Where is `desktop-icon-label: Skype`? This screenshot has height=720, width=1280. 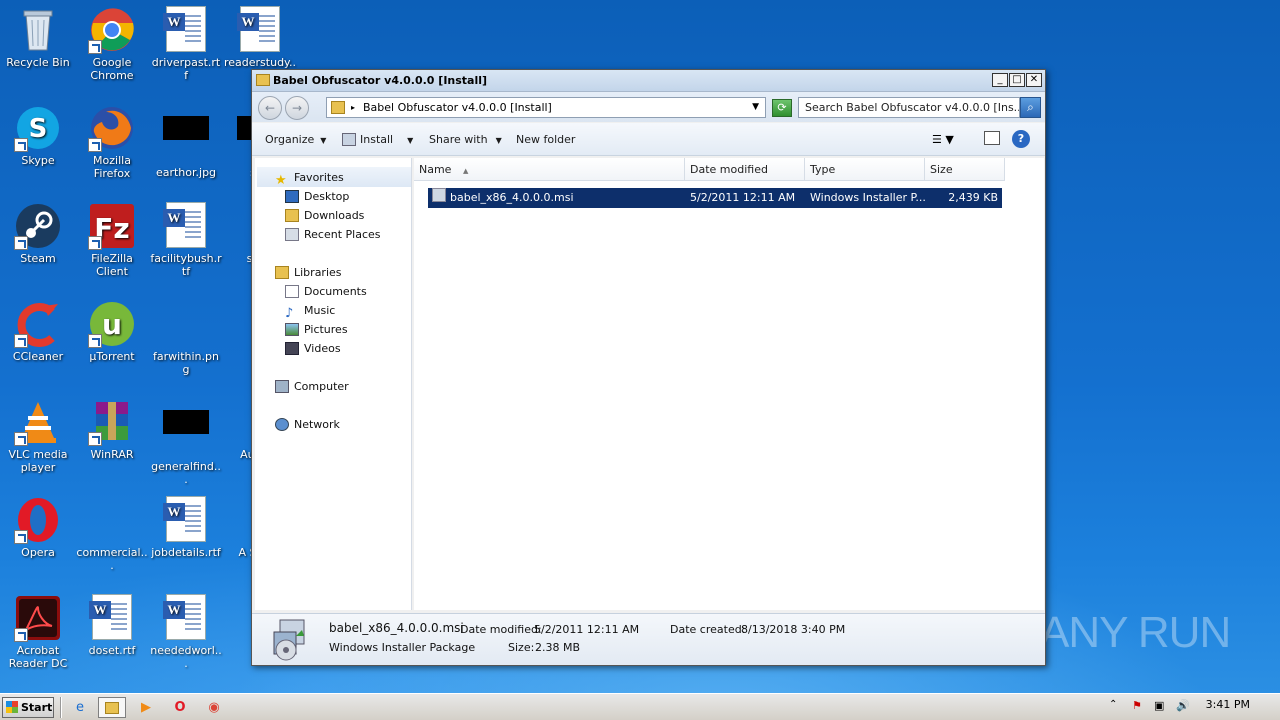
desktop-icon-label: Skype is located at coordinates (38, 160).